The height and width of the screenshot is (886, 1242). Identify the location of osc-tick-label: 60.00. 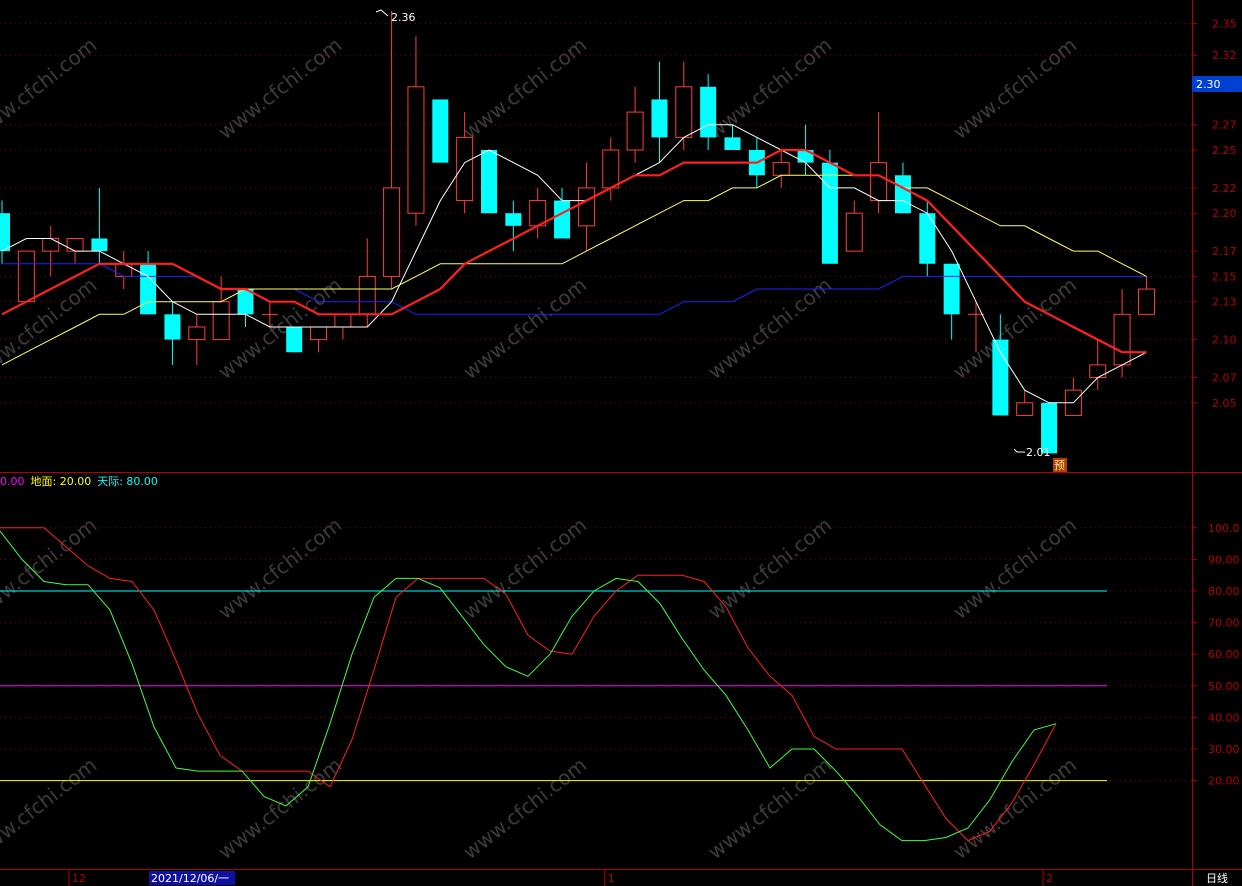
(1224, 654).